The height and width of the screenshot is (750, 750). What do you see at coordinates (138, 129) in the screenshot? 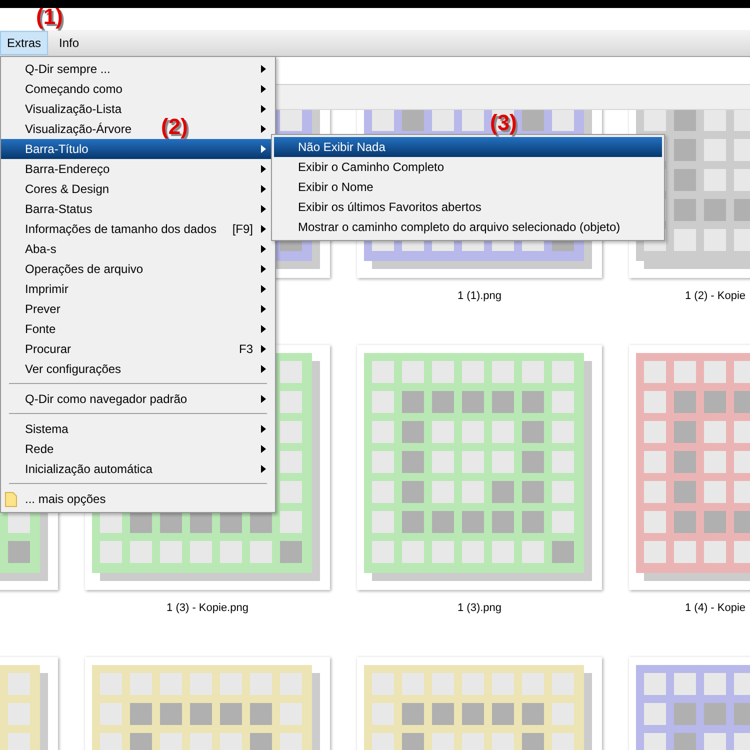
I see `menu-item: Visualização-Árvore (2)` at bounding box center [138, 129].